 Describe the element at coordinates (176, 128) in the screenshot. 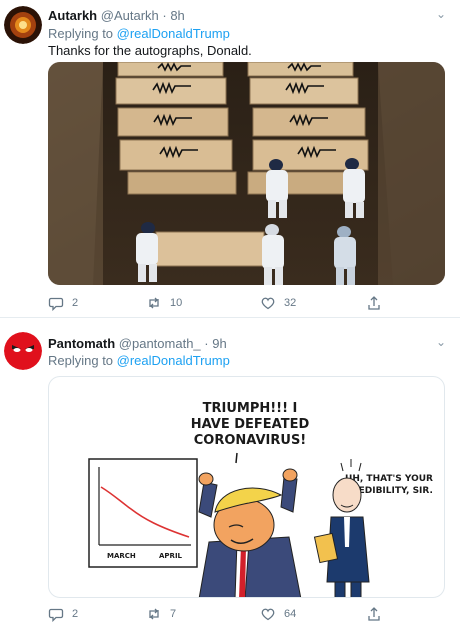

I see `coffin-stack-left` at that location.